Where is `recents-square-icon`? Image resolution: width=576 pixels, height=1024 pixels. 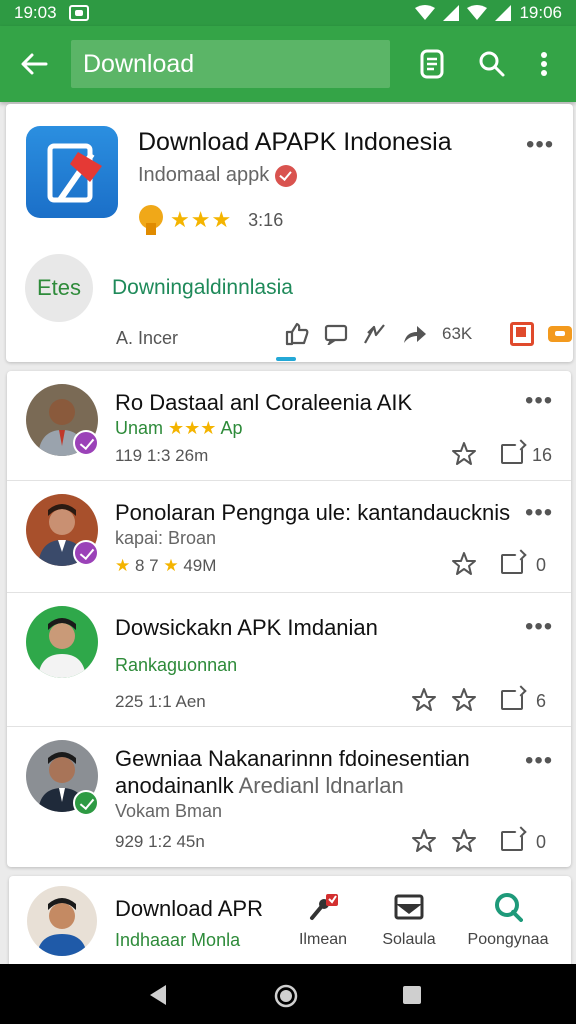
recents-square-icon is located at coordinates (412, 995).